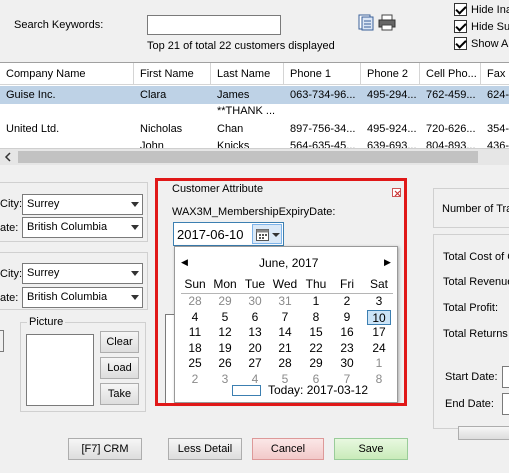  Describe the element at coordinates (233, 95) in the screenshot. I see `cell-last-name: James` at that location.